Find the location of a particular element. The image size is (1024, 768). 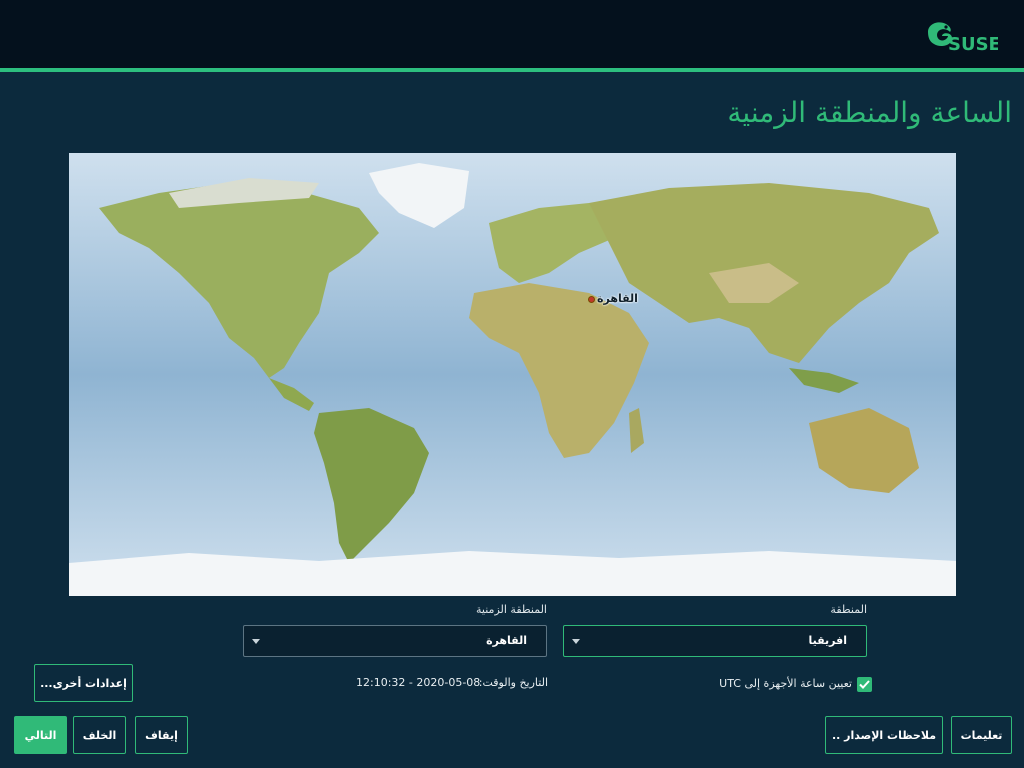

timezone-select: القاهرة is located at coordinates (395, 641).